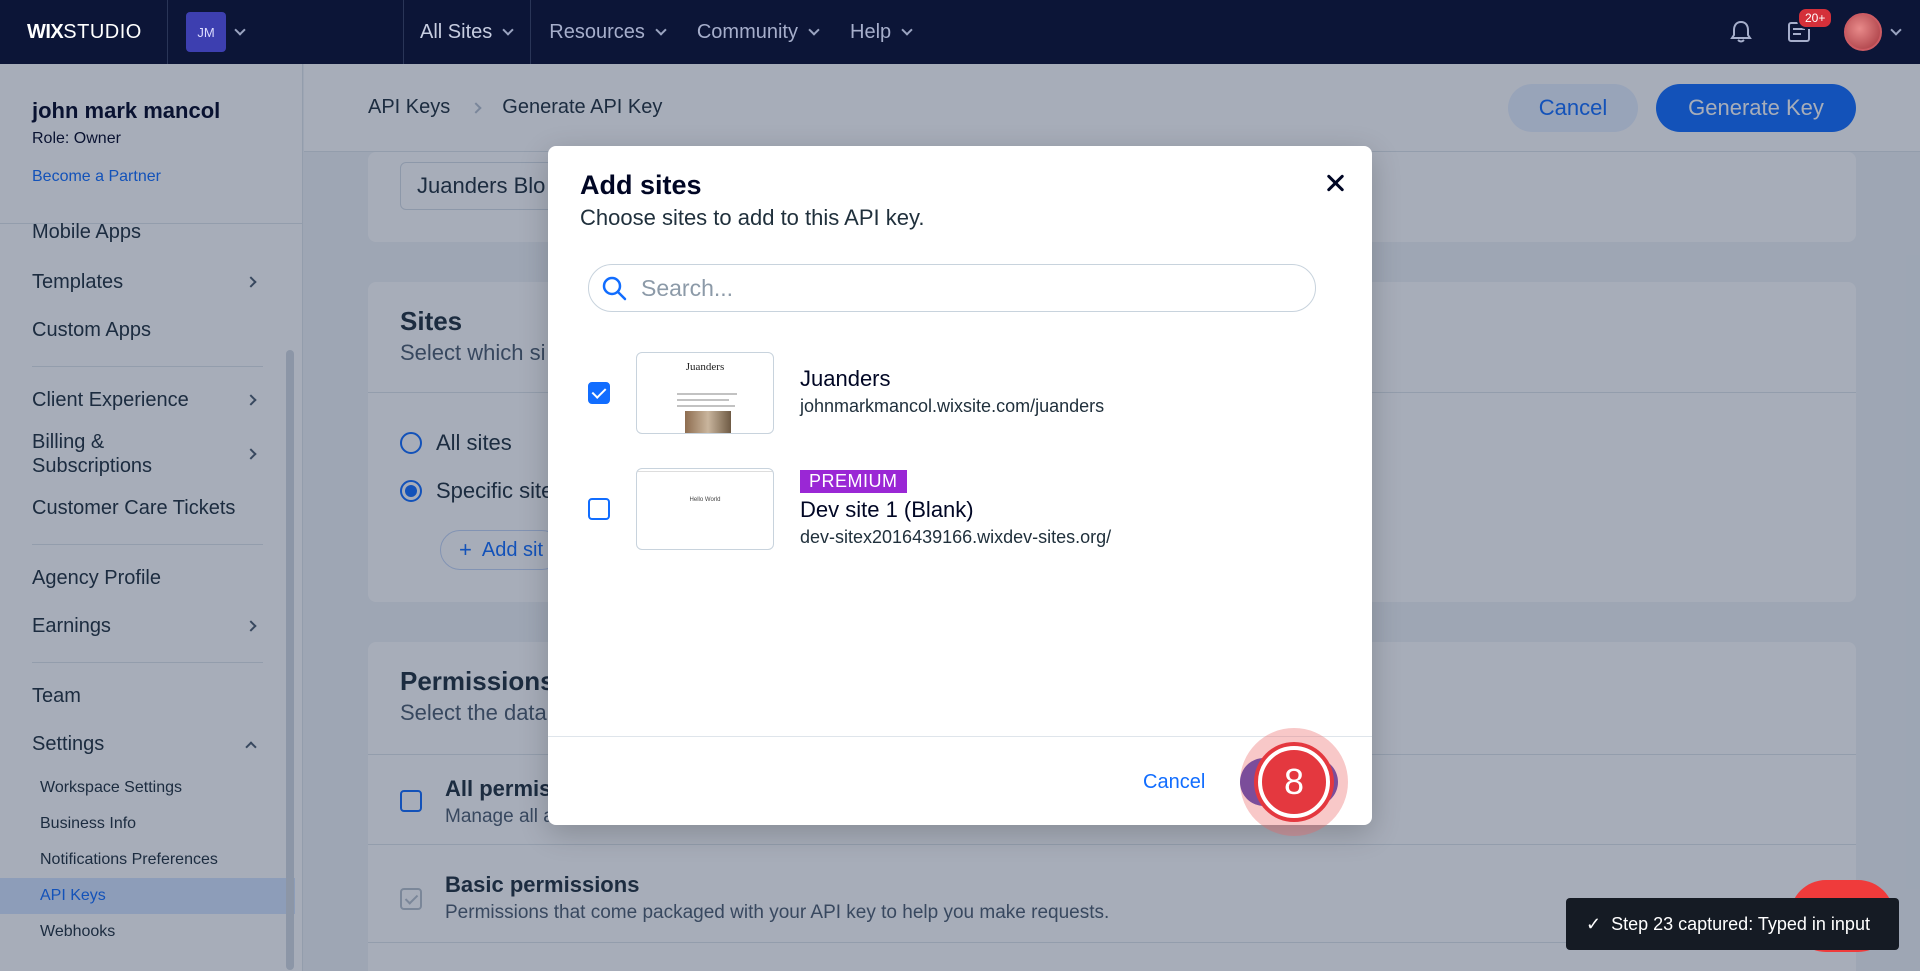 Image resolution: width=1920 pixels, height=971 pixels. Describe the element at coordinates (747, 31) in the screenshot. I see `community-label: Community` at that location.